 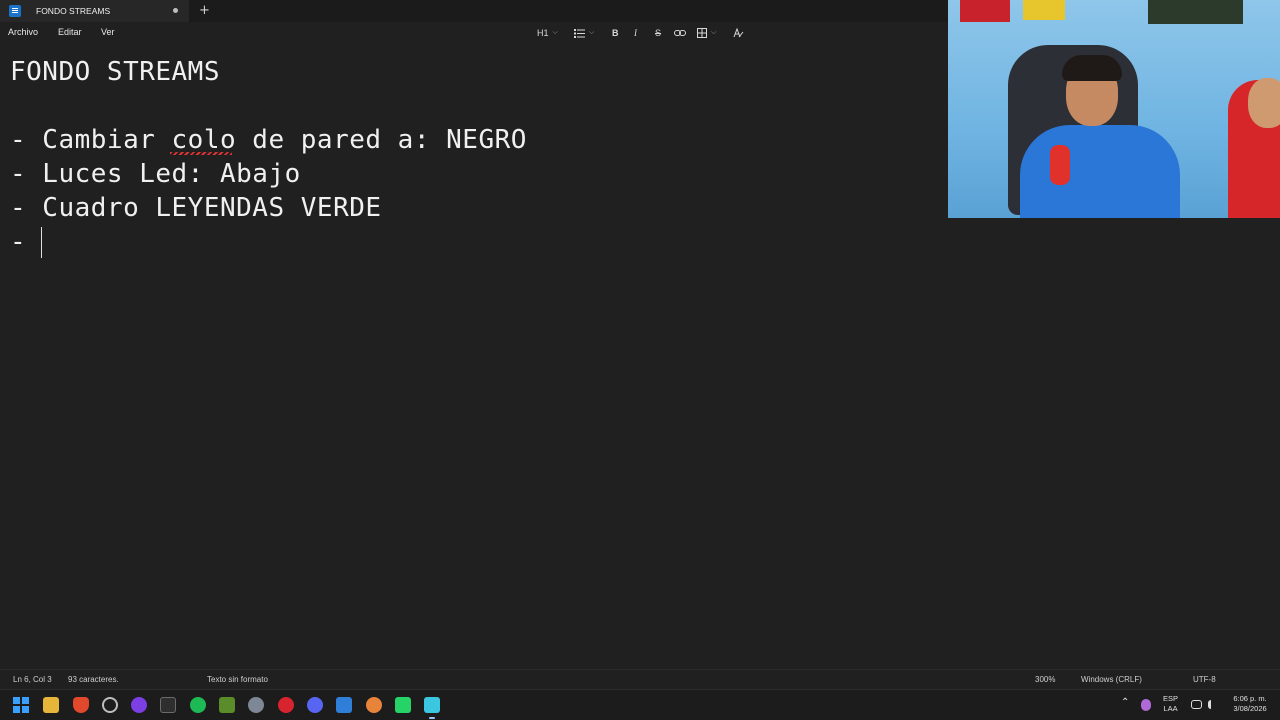 I want to click on chevron-up-icon: ⌃, so click(x=1125, y=703).